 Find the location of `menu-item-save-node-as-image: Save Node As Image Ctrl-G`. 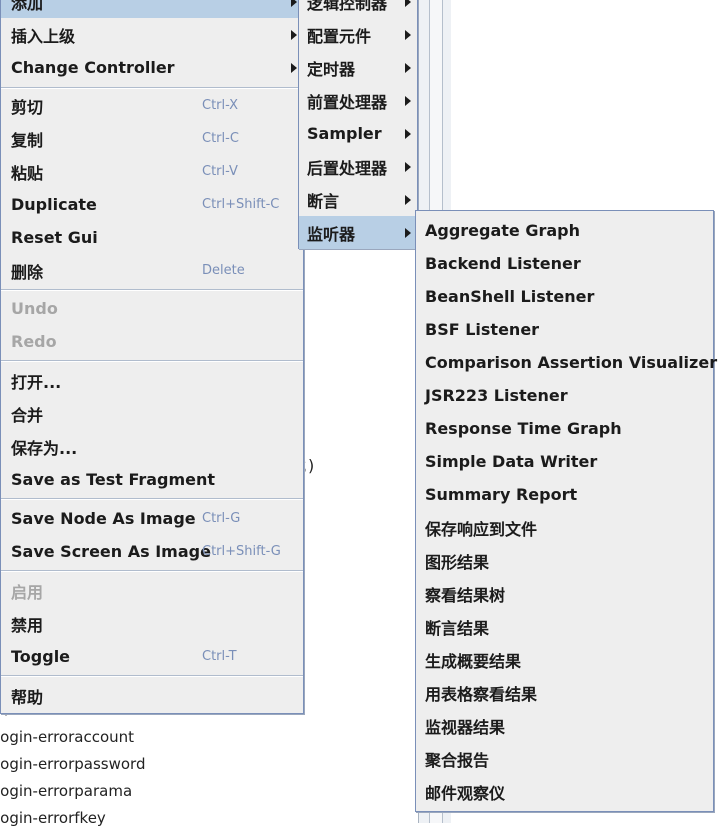

menu-item-save-node-as-image: Save Node As Image Ctrl-G is located at coordinates (152, 518).